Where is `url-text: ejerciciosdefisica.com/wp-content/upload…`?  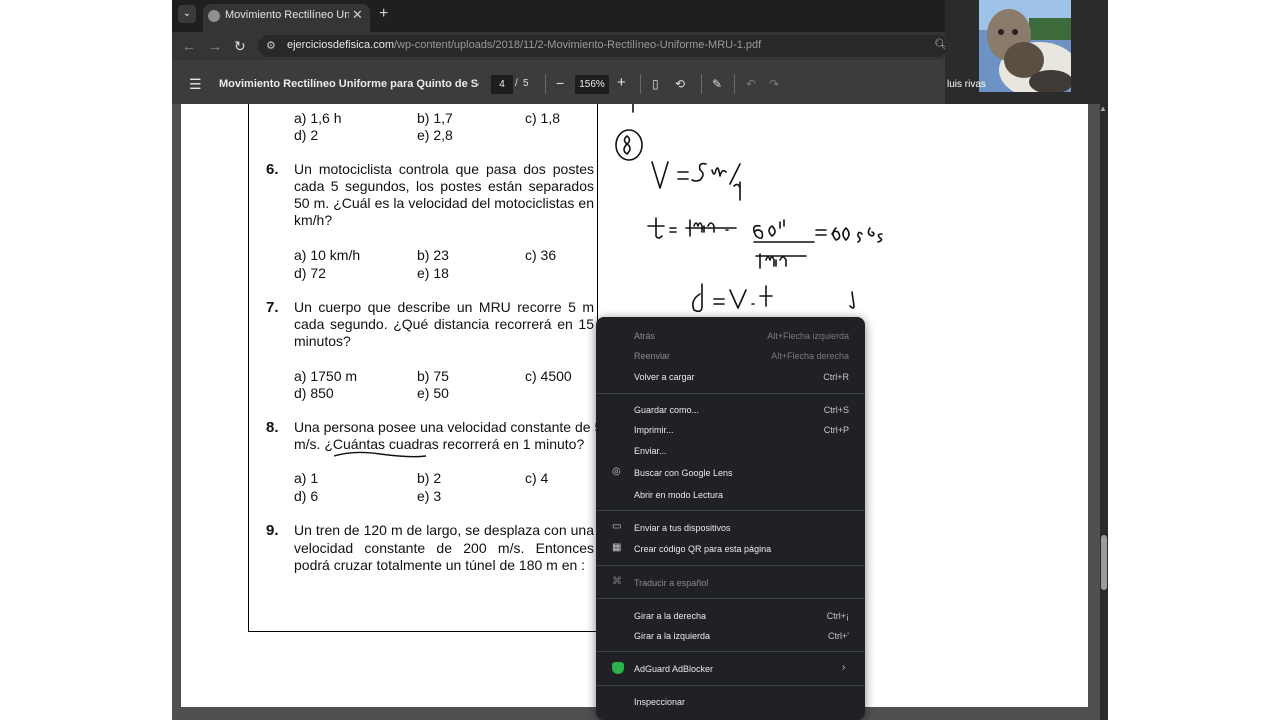 url-text: ejerciciosdefisica.com/wp-content/upload… is located at coordinates (524, 45).